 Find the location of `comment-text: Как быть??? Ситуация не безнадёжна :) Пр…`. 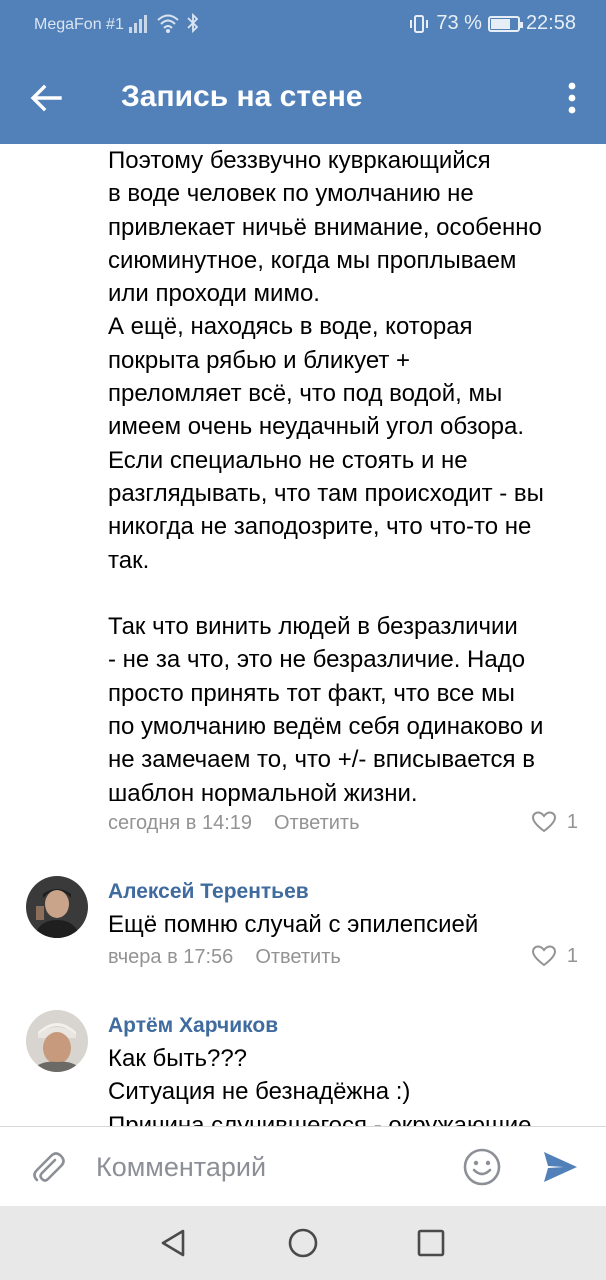

comment-text: Как быть??? Ситуация не безнадёжна :) Пр… is located at coordinates (320, 1085).